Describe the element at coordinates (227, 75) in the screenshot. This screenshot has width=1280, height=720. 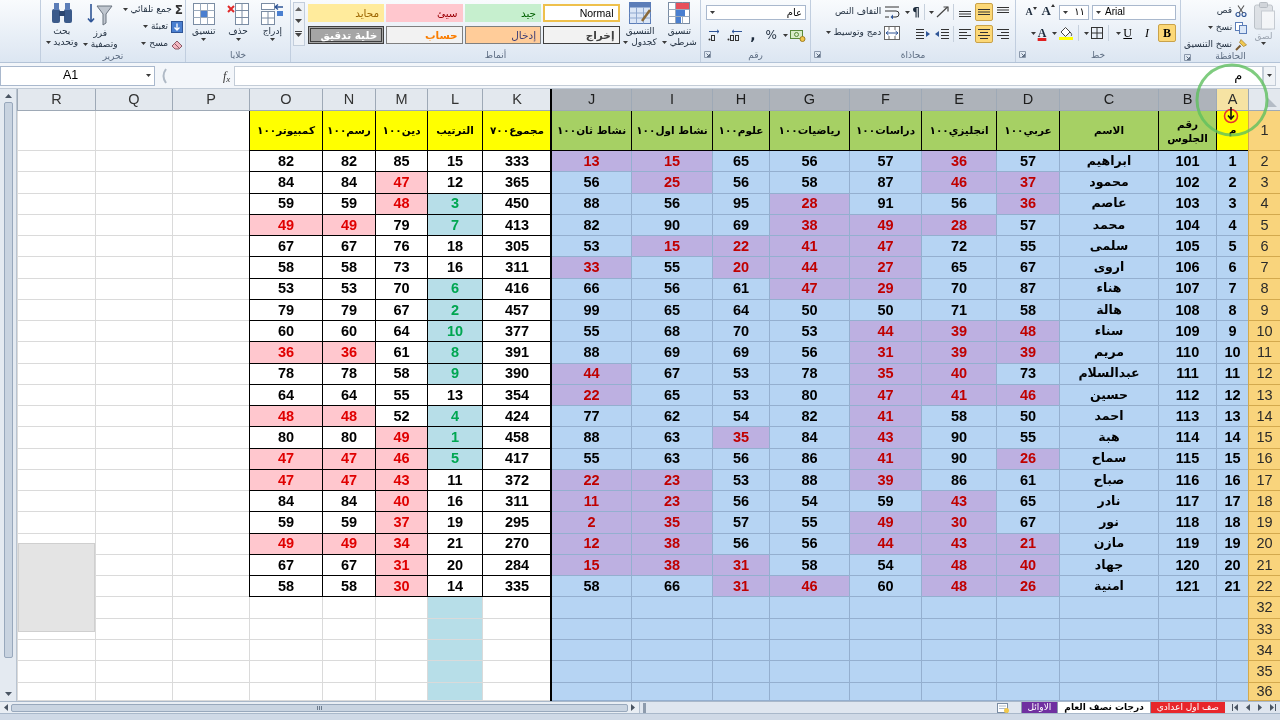
I see `function-button: f$_{x}$` at that location.